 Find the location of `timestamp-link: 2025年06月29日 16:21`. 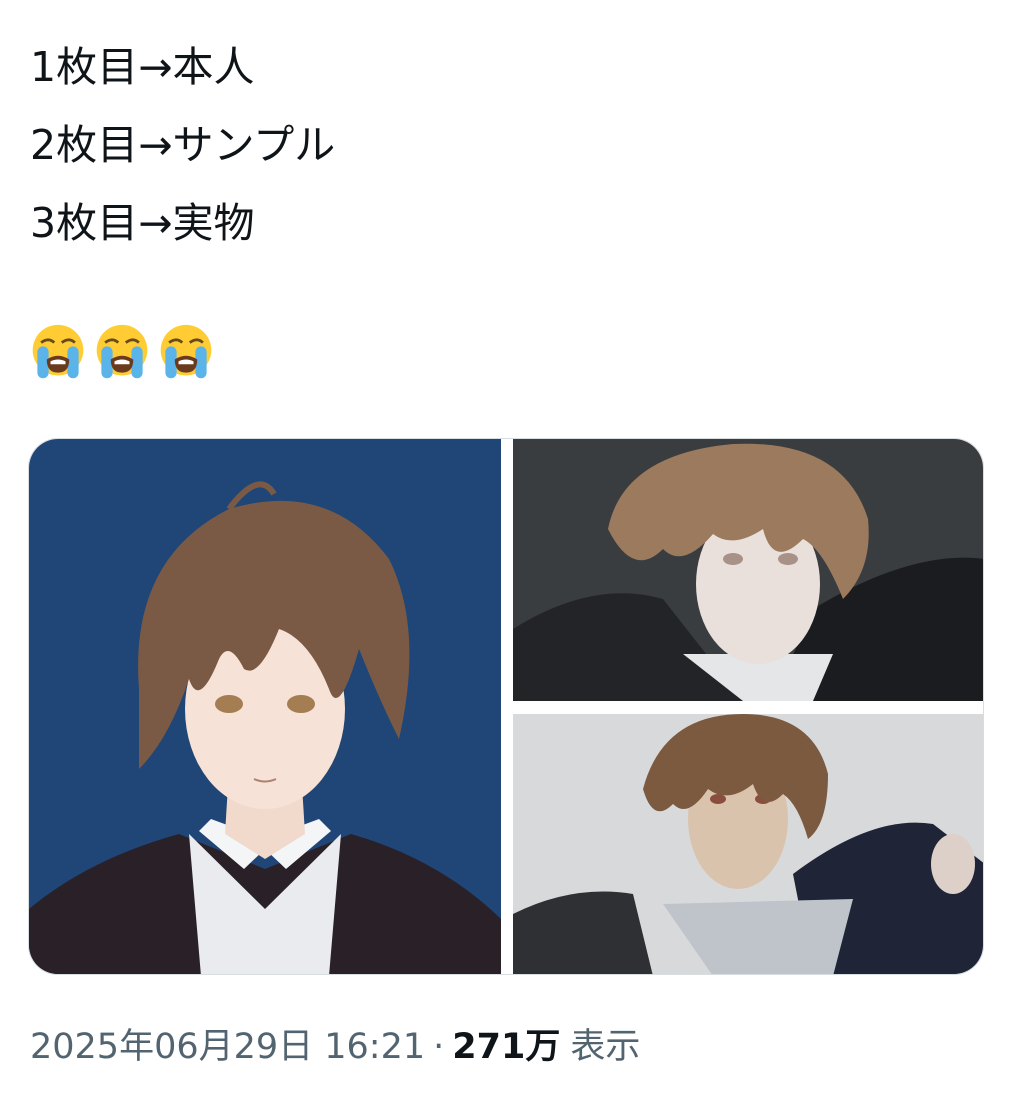

timestamp-link: 2025年06月29日 16:21 is located at coordinates (227, 1043).